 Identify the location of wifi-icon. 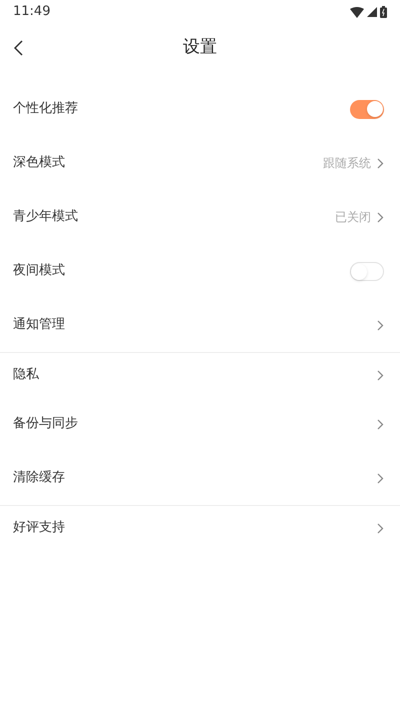
(357, 12).